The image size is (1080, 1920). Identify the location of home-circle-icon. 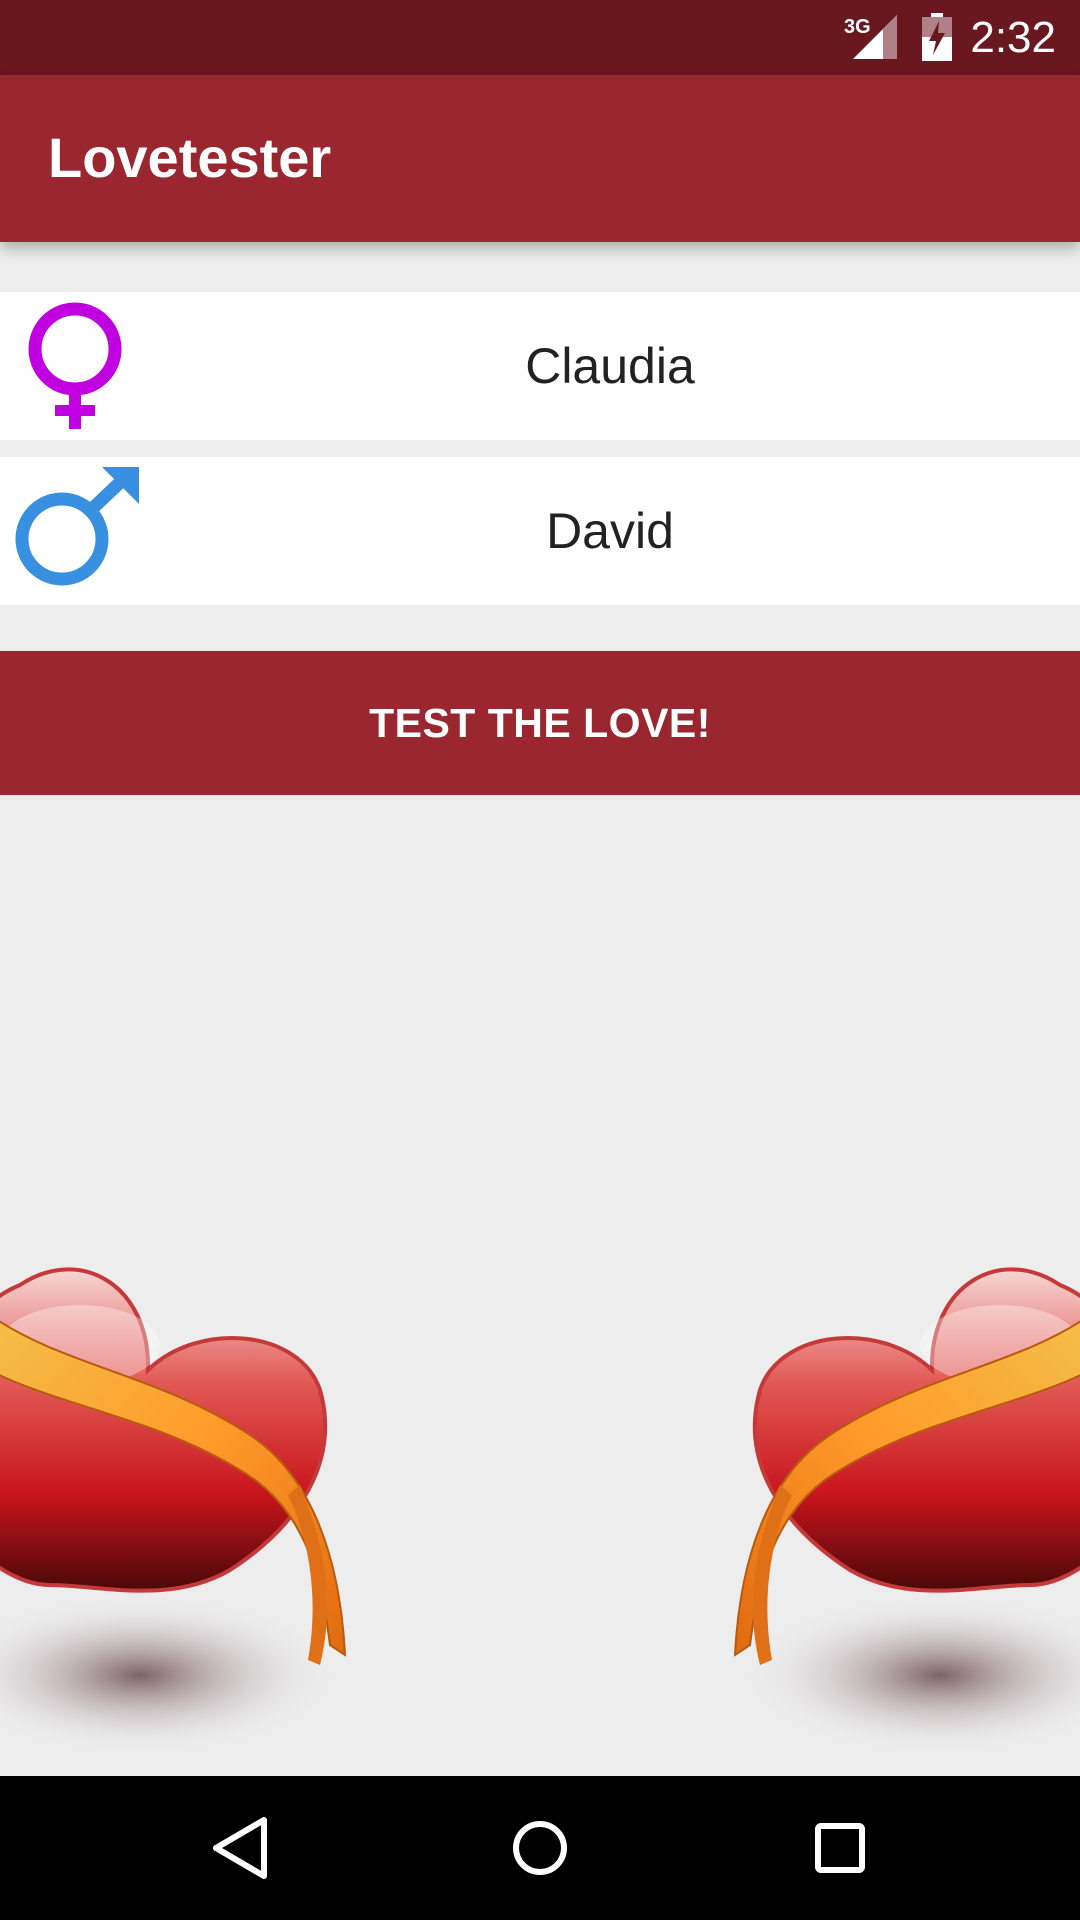
(540, 1848).